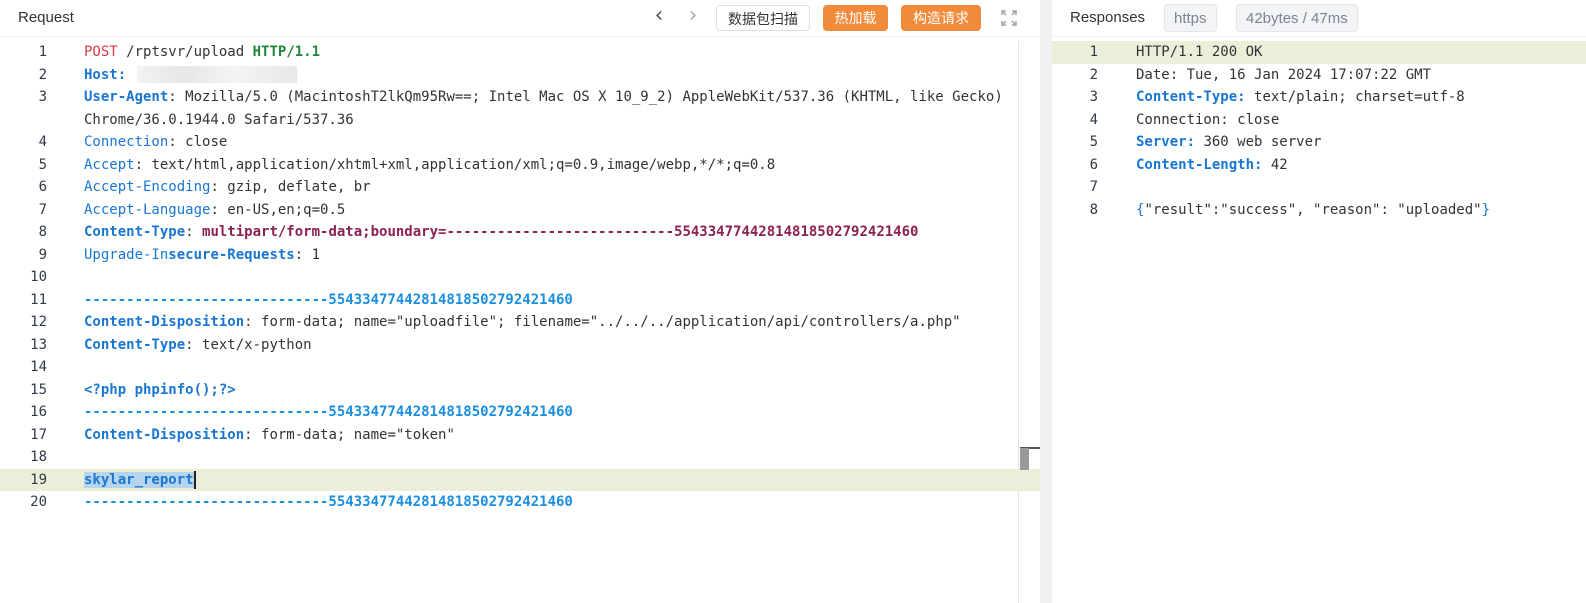 The image size is (1586, 603). I want to click on header-key: Content-Type:, so click(1191, 97).